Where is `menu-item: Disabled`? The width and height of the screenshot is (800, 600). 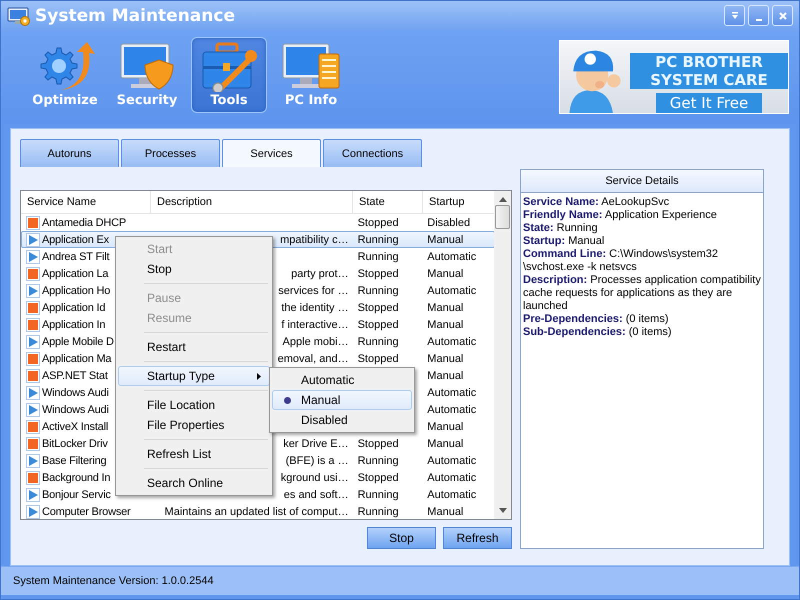 menu-item: Disabled is located at coordinates (342, 420).